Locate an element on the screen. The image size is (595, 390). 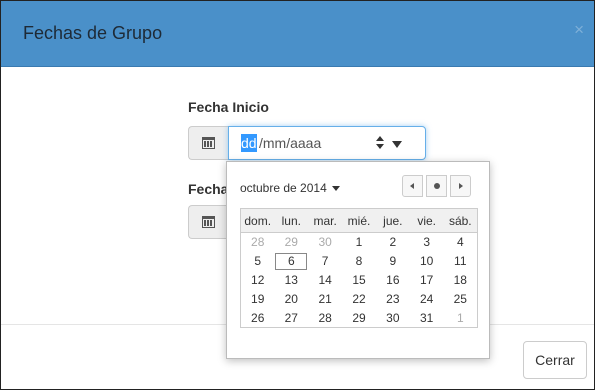
calendar-week-row: 26 27 28 29 30 31 1 is located at coordinates (359, 318).